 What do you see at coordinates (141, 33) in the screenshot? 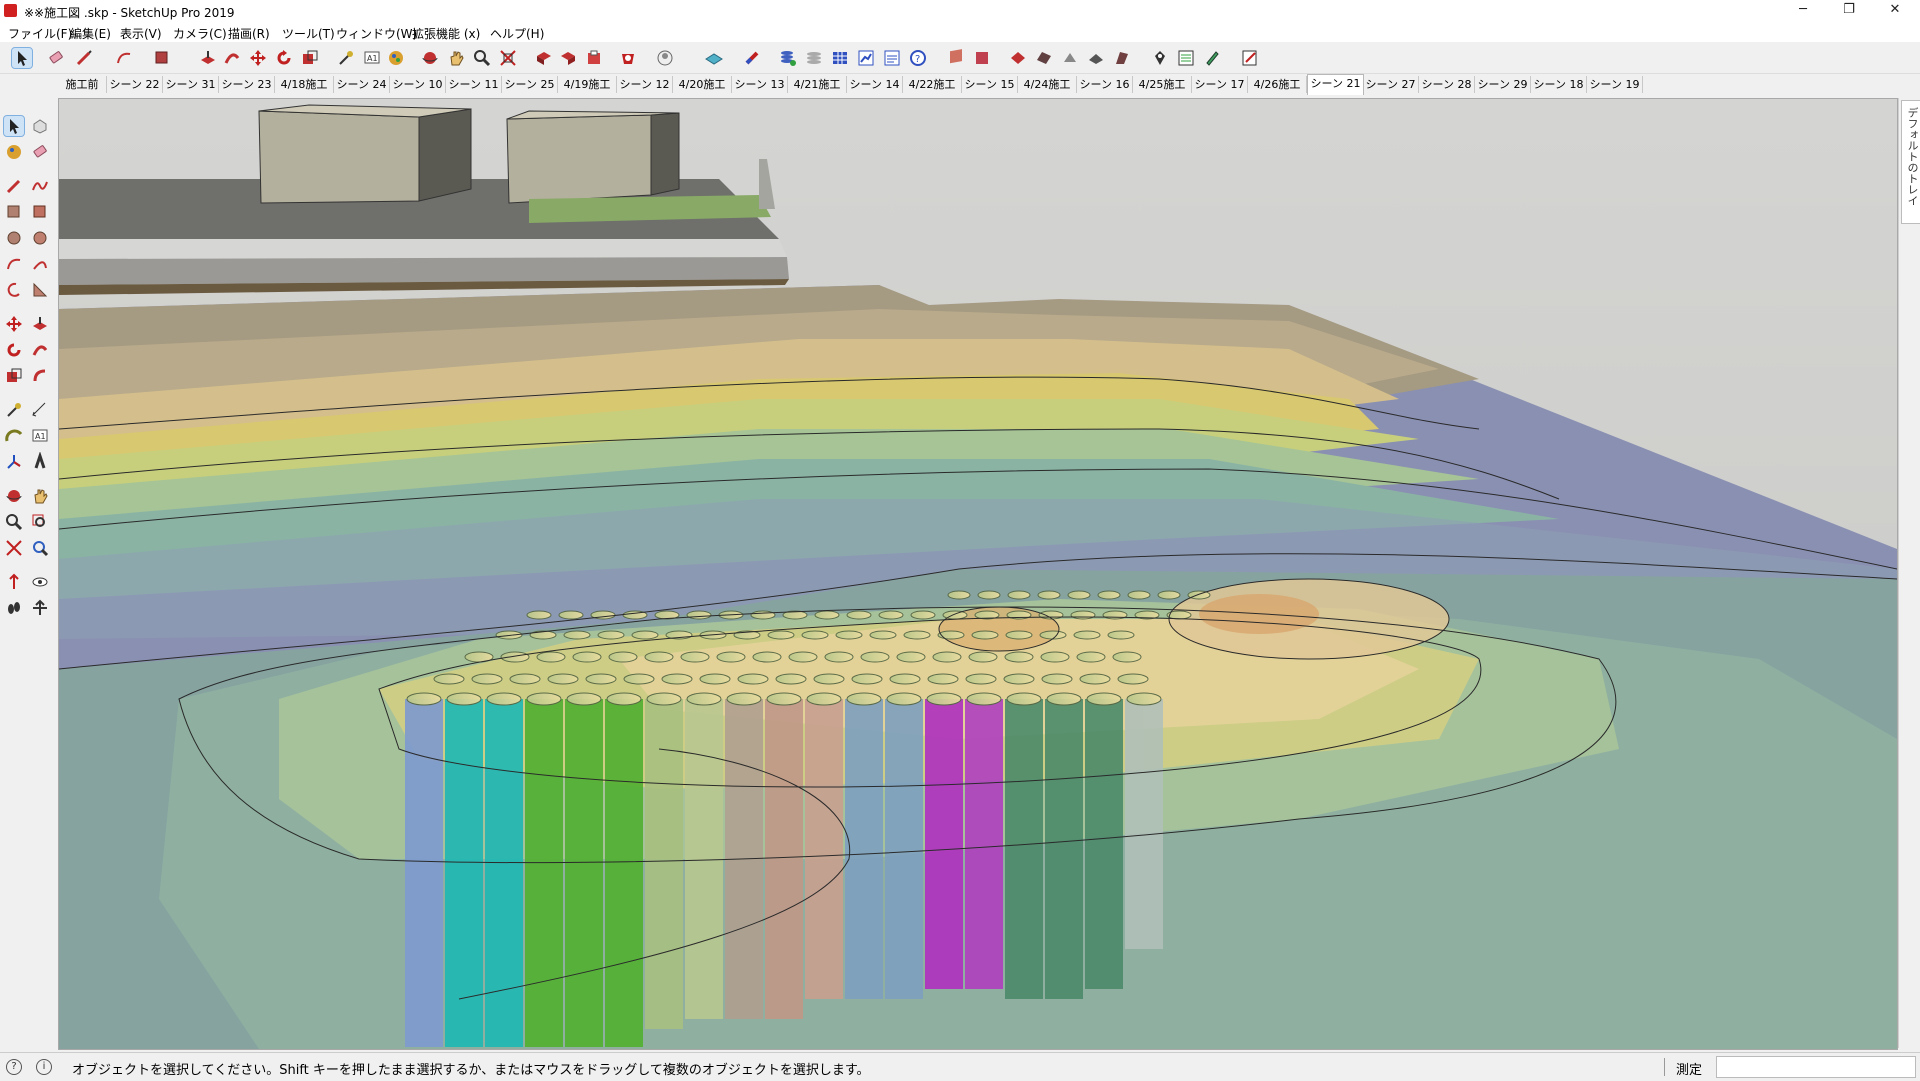
I see `menu-view: 表示(V)` at bounding box center [141, 33].